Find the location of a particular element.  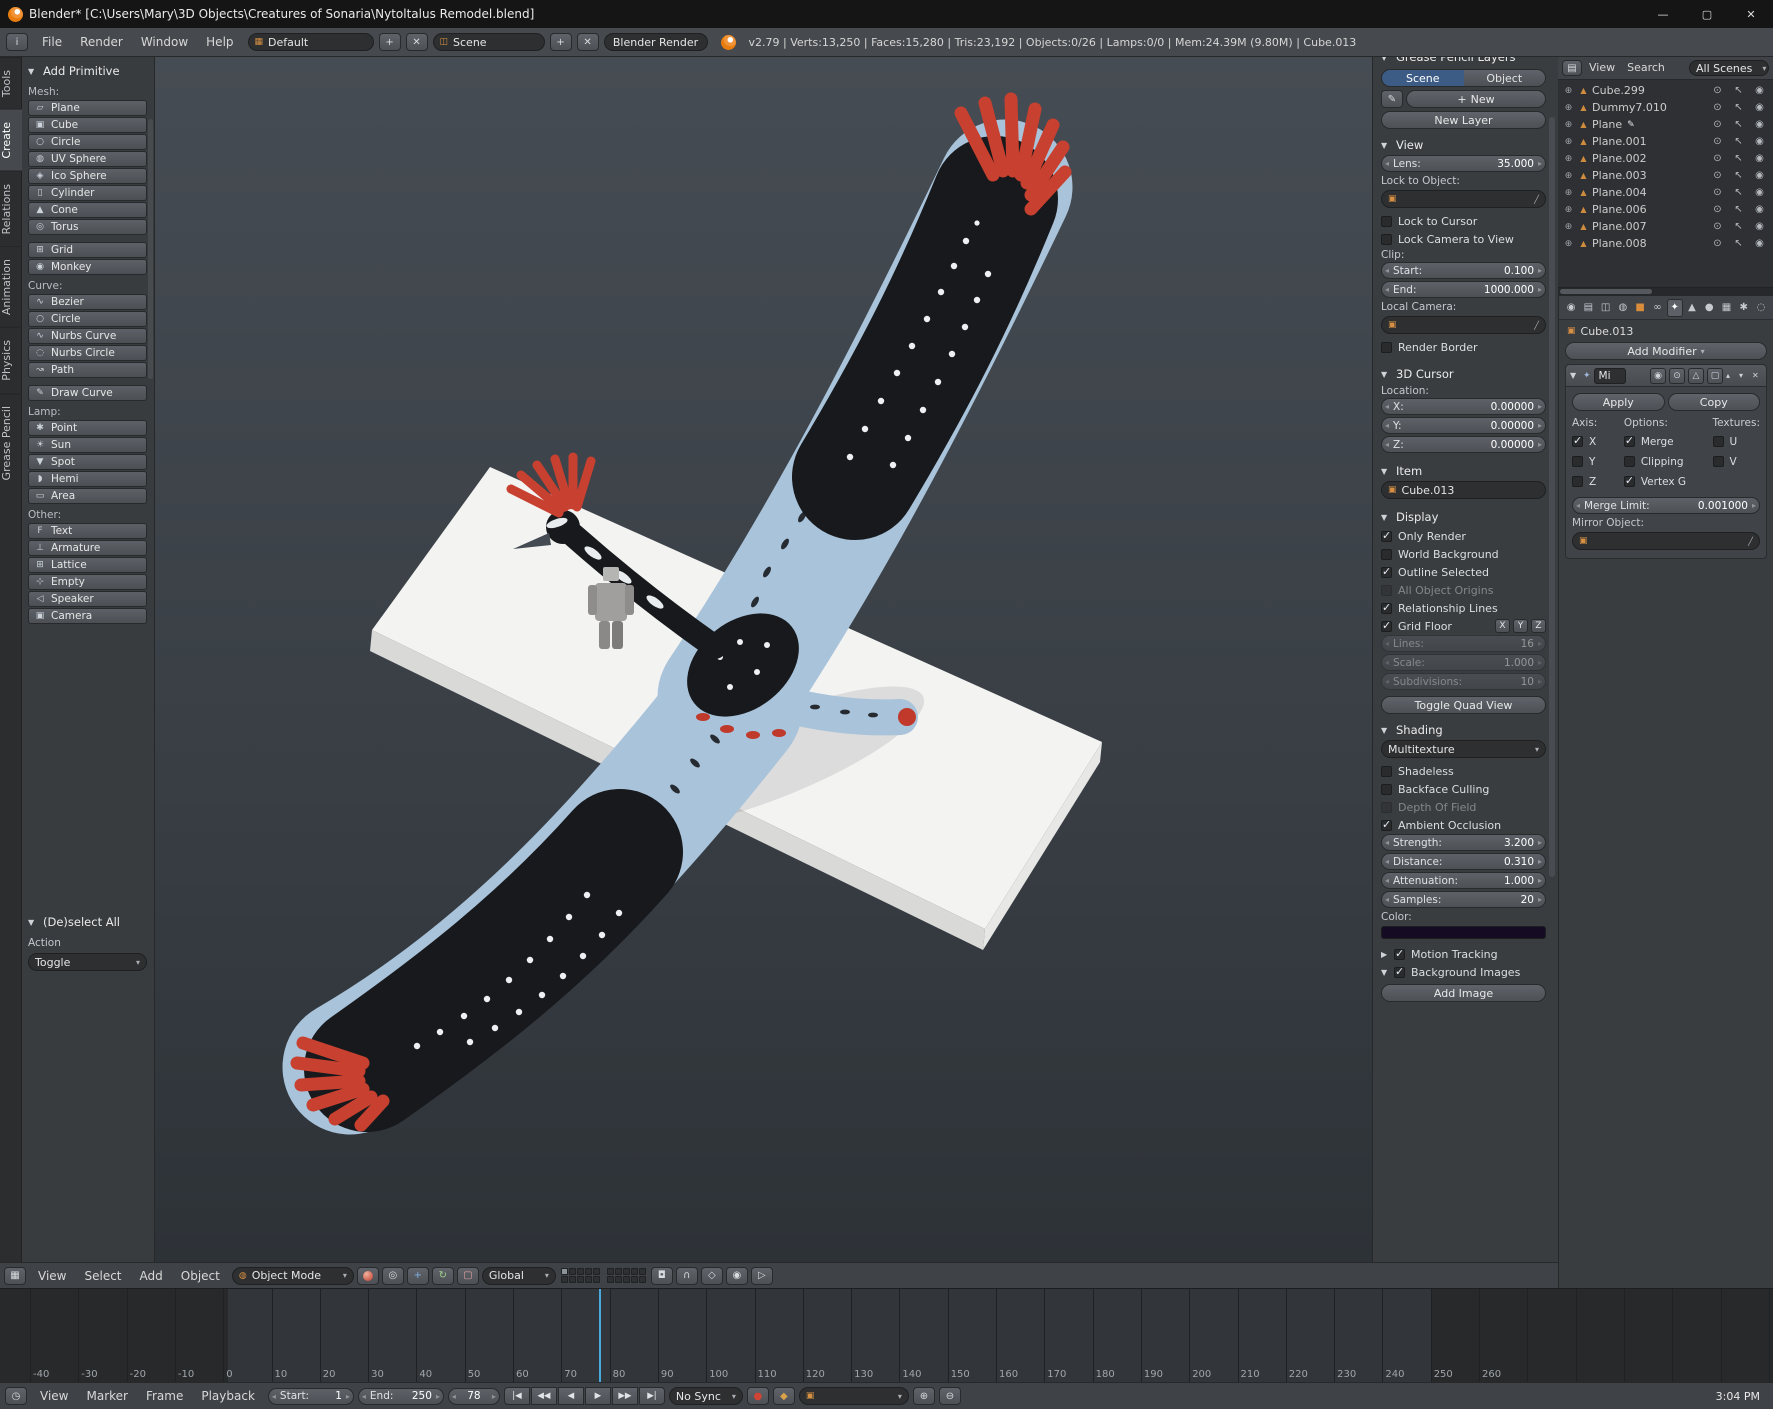

background-images-checkbox: Background Images is located at coordinates (1457, 972).